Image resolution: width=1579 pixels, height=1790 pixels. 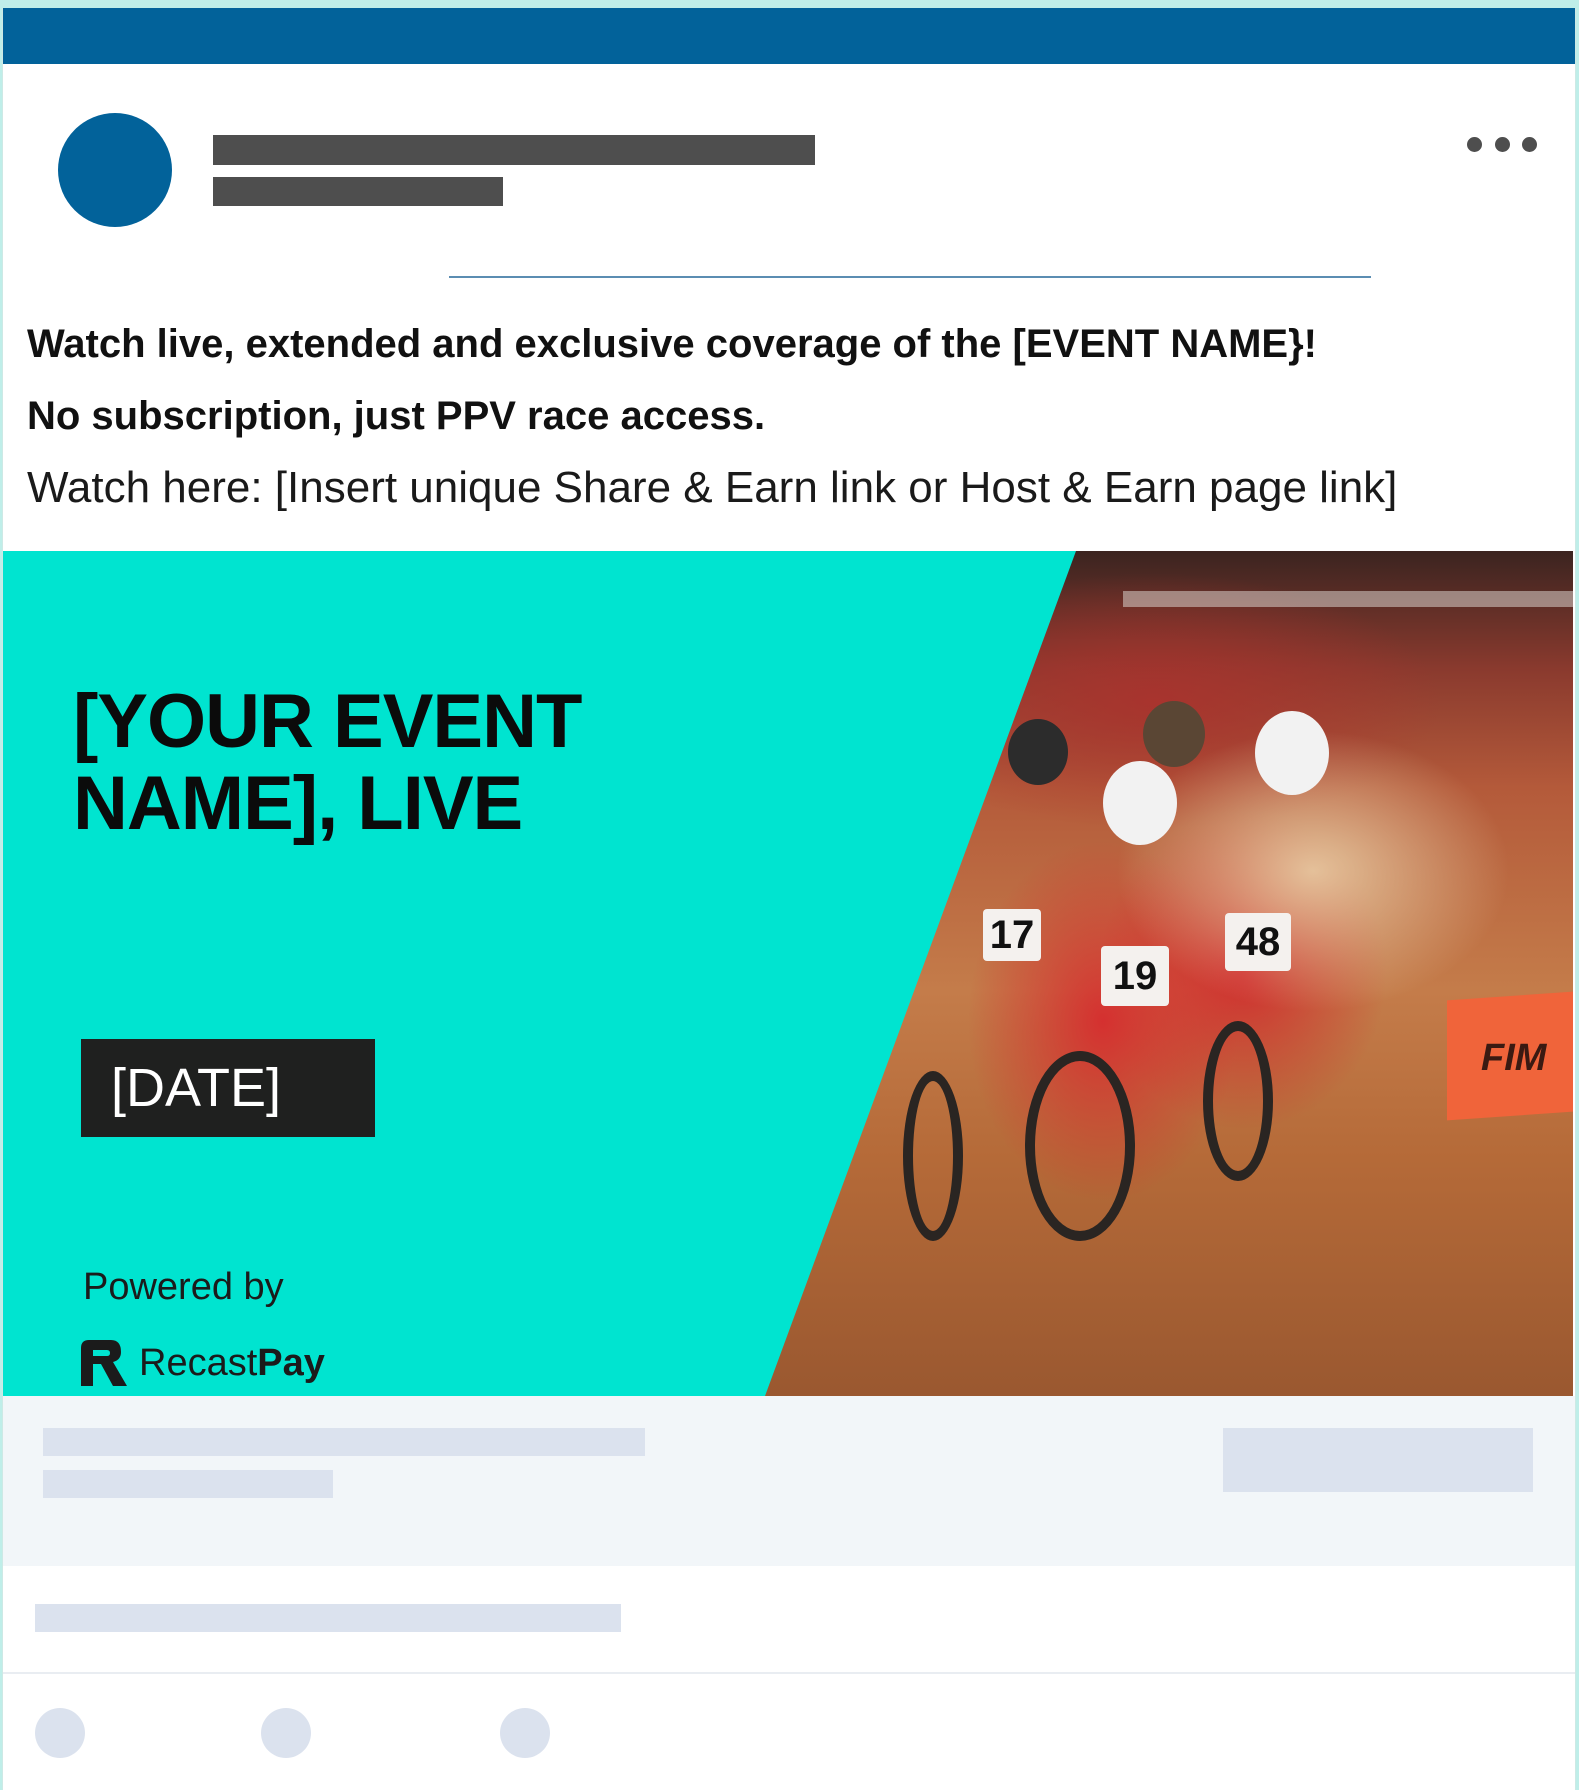 I want to click on recastpay-logo: RecastPay, so click(x=203, y=1363).